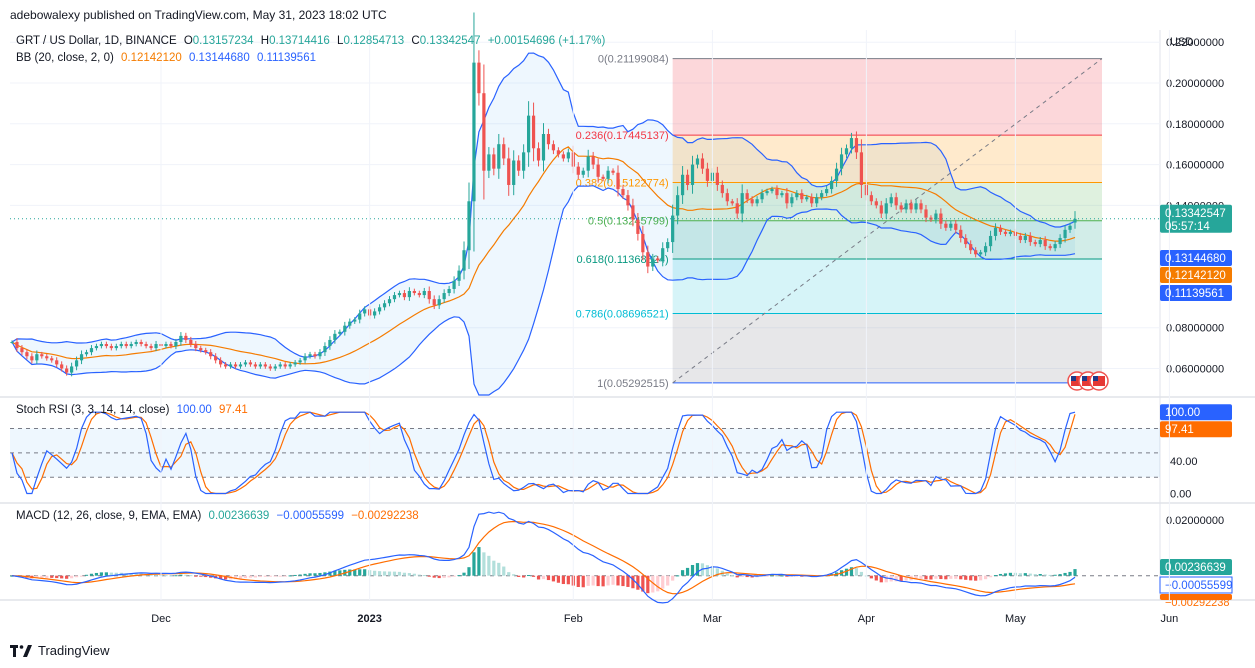 Image resolution: width=1255 pixels, height=668 pixels. I want to click on time-tick-label: Jun, so click(1170, 619).